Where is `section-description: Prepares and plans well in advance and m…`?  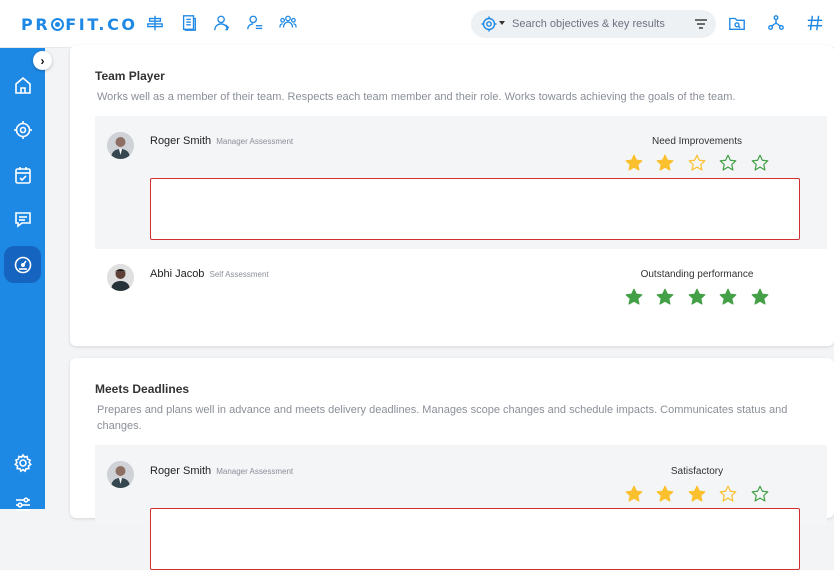 section-description: Prepares and plans well in advance and m… is located at coordinates (442, 418).